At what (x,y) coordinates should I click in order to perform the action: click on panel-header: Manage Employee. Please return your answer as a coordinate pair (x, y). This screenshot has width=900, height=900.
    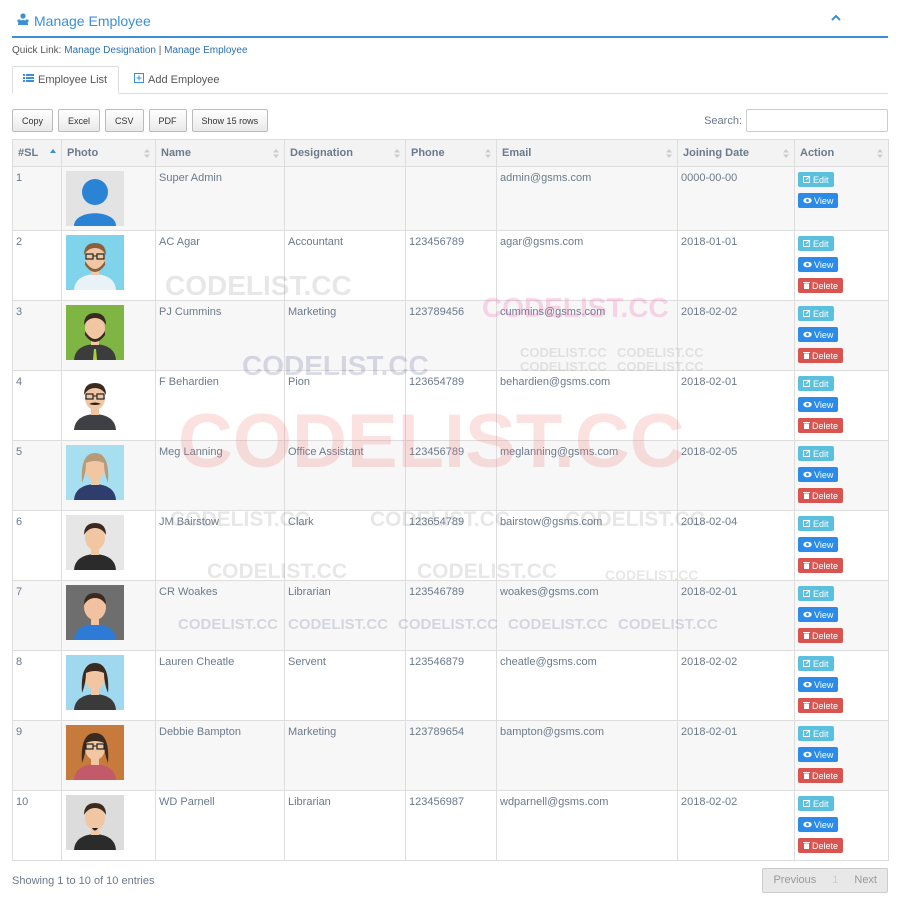
    Looking at the image, I should click on (450, 23).